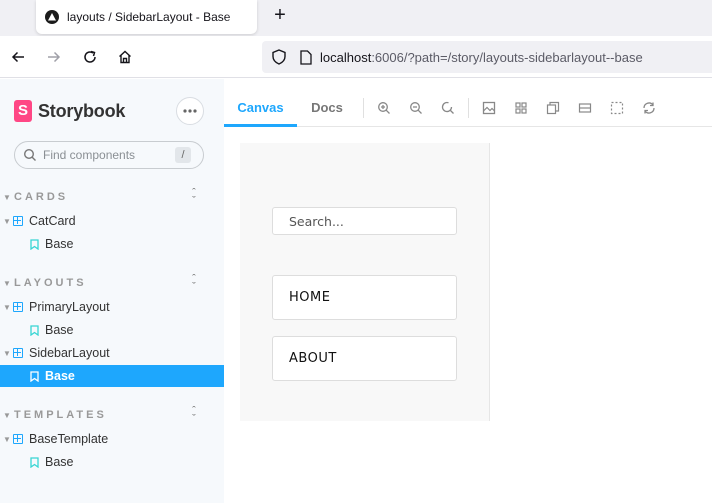  What do you see at coordinates (489, 108) in the screenshot?
I see `background-icon` at bounding box center [489, 108].